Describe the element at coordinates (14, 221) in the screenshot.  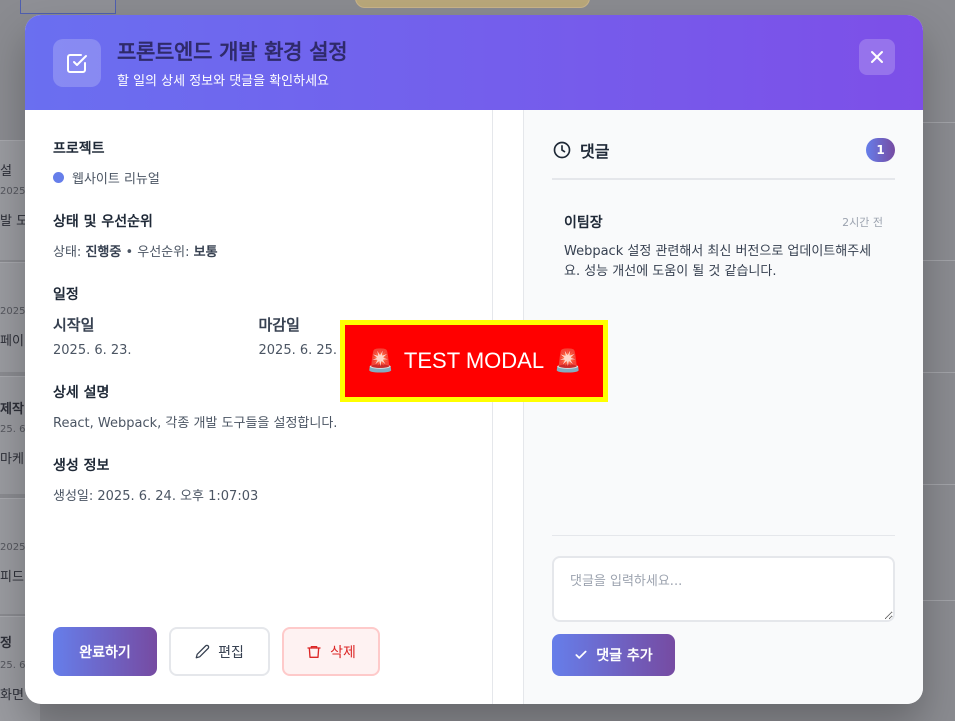
I see `background-card-desc: 발 도` at that location.